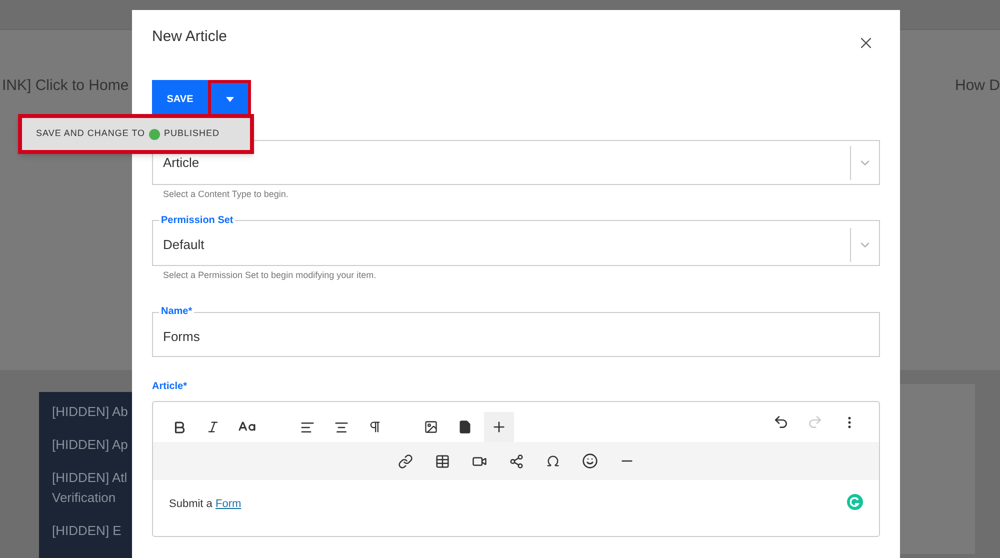  I want to click on grammar-checker-icon, so click(855, 502).